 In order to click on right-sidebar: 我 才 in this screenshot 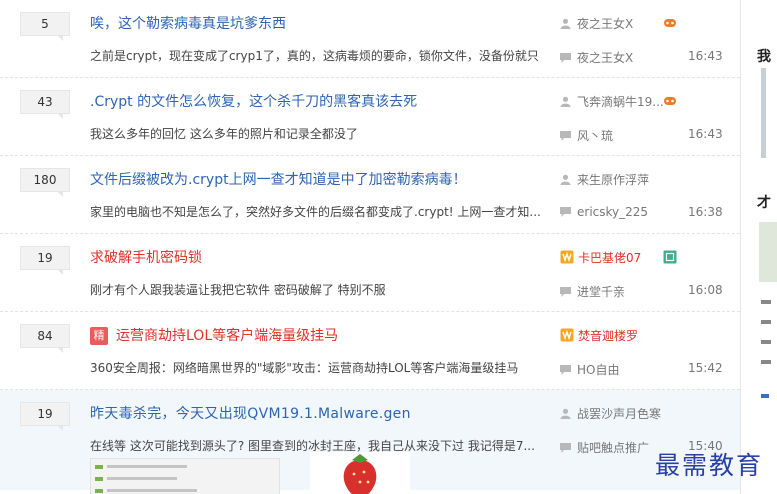, I will do `click(758, 247)`.